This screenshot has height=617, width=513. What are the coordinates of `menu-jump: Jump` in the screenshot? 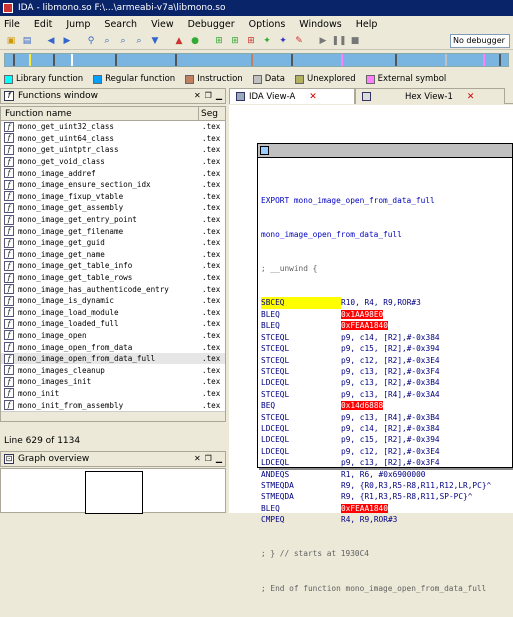 It's located at (78, 24).